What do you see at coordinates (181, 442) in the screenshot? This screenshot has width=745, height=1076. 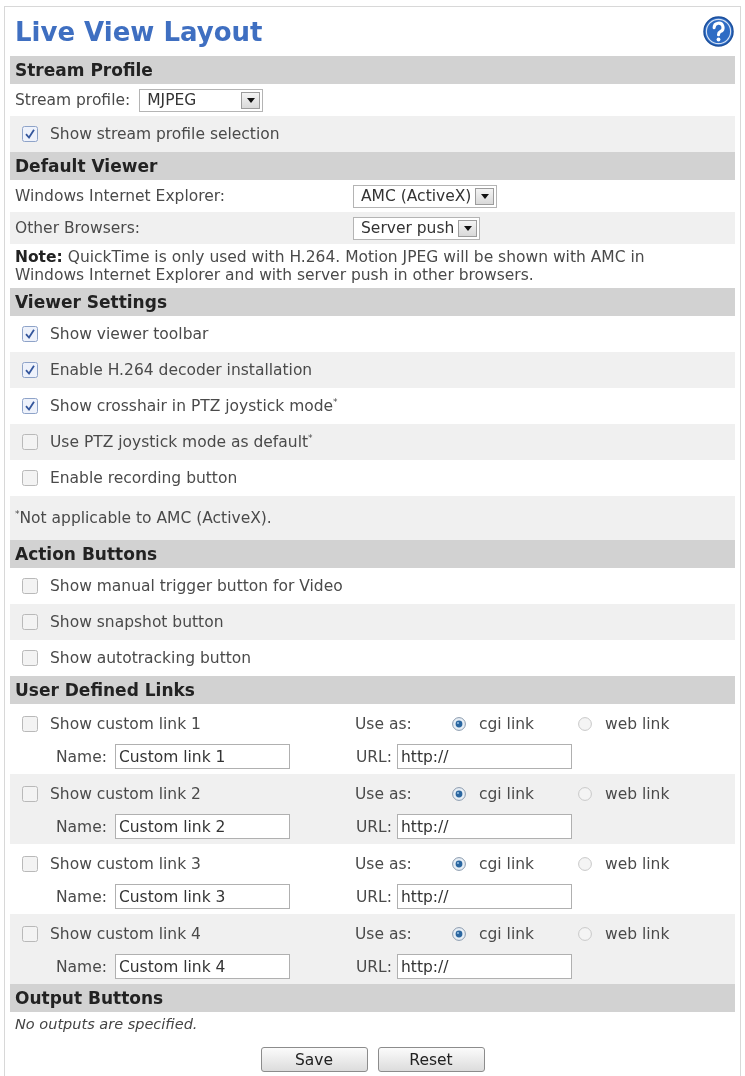 I see `checkbox-label: Use PTZ joystick mode as default$^{*}$` at bounding box center [181, 442].